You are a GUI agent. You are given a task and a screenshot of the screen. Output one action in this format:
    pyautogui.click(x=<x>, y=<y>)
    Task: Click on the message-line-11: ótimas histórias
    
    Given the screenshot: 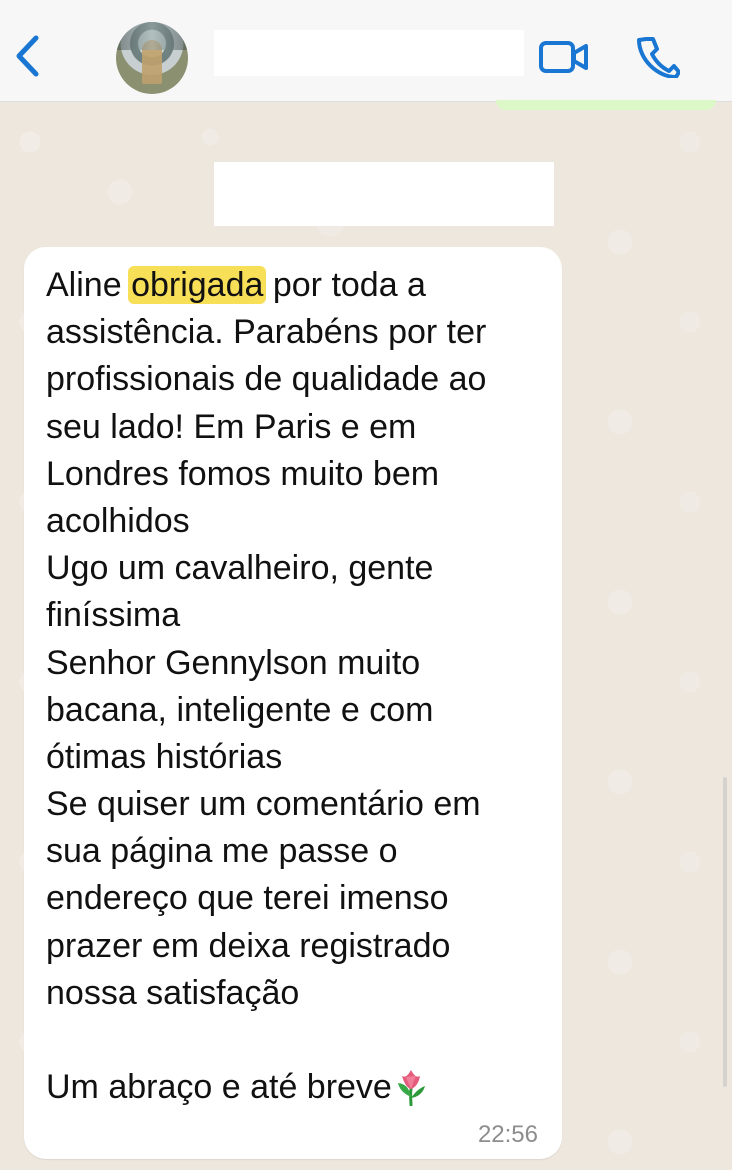 What is the action you would take?
    pyautogui.click(x=164, y=756)
    